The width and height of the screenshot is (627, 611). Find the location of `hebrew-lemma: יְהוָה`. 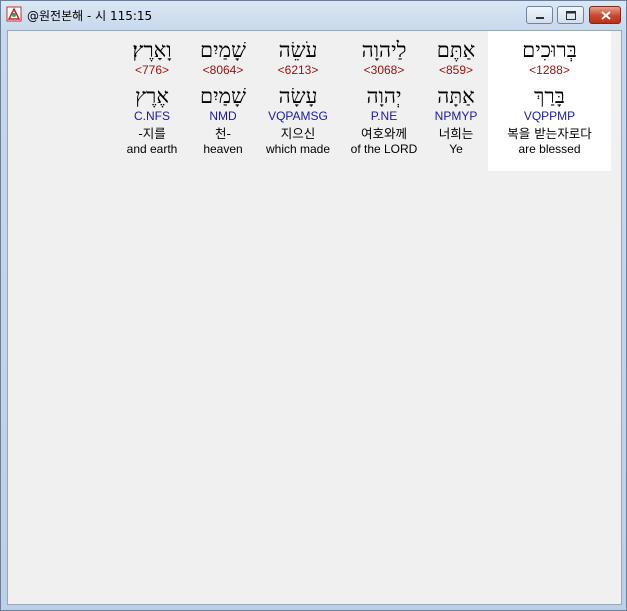

hebrew-lemma: יְהוָה is located at coordinates (384, 96).